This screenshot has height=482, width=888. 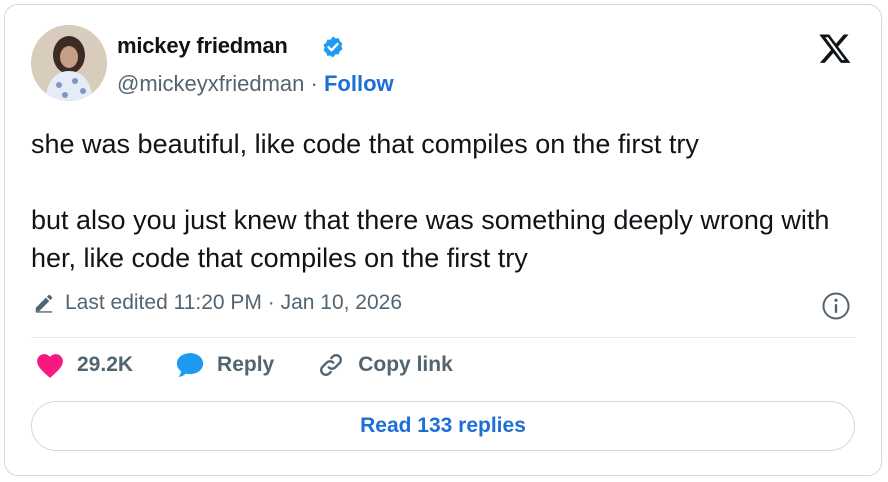 I want to click on copy-link-button: Copy link, so click(x=384, y=365).